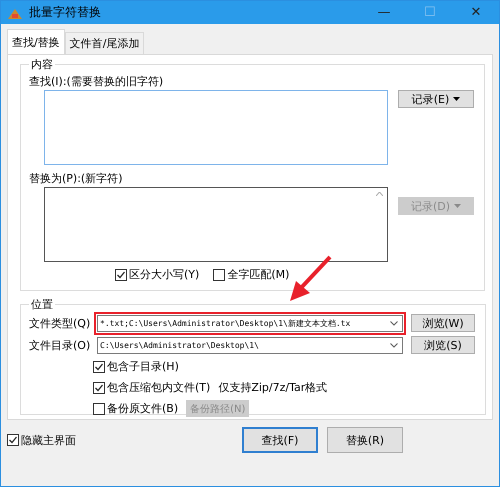 This screenshot has height=487, width=500. I want to click on field-label: 文件类型(Q), so click(60, 323).